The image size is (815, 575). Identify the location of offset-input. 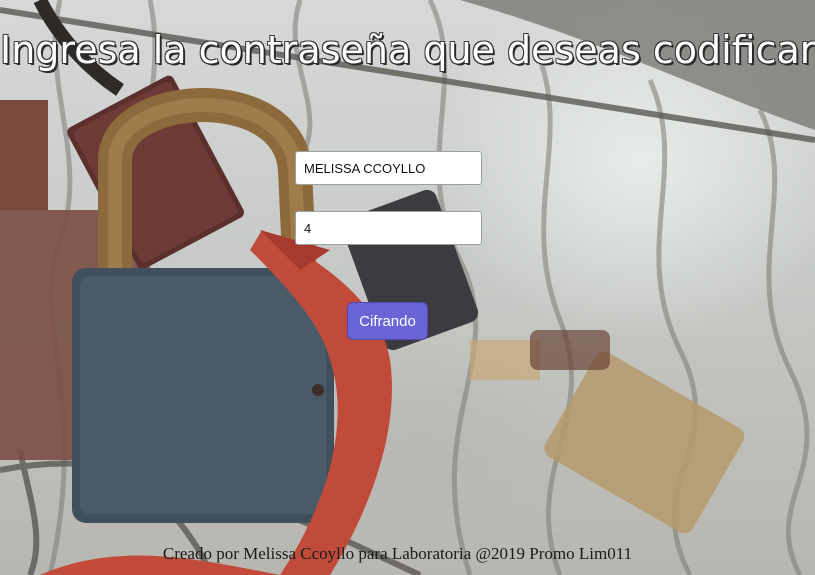
(388, 228).